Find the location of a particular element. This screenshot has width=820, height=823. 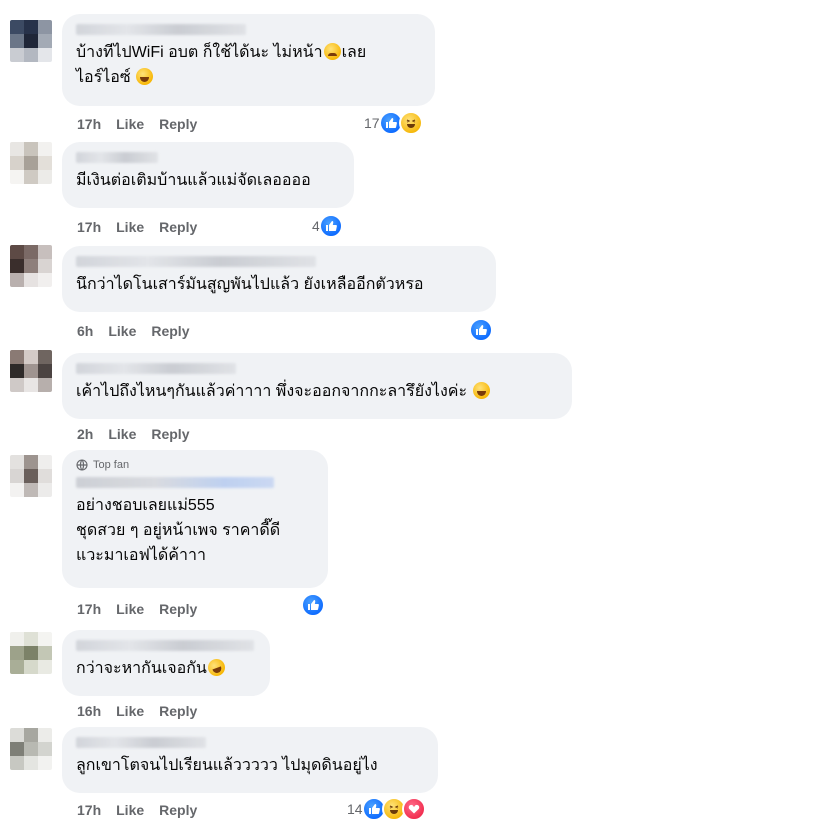

comment-text: กว่าจะหากันเจอกัน is located at coordinates (166, 668).